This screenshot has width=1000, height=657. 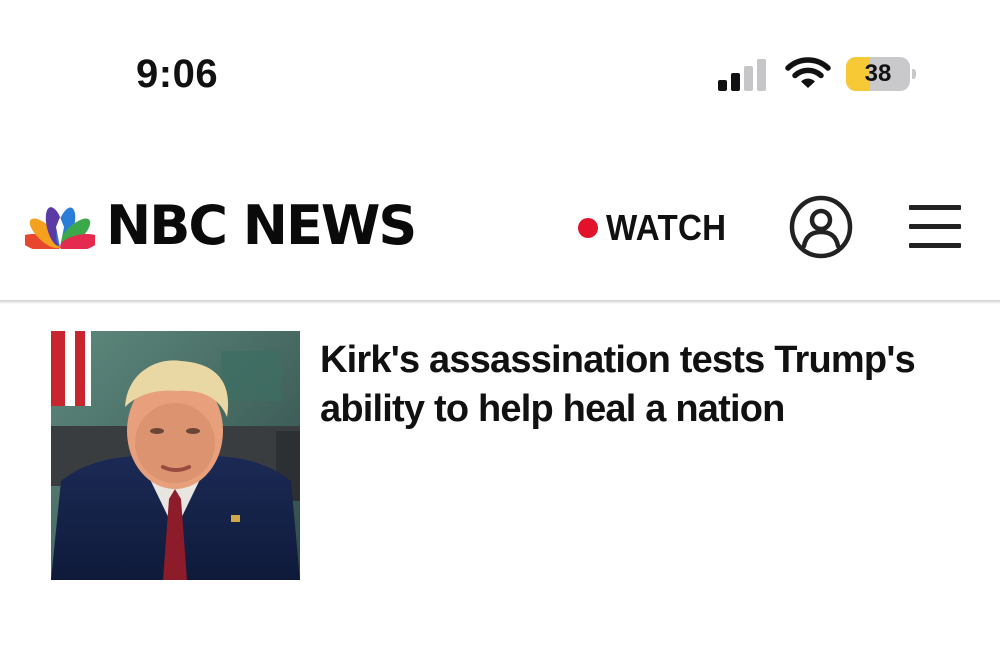 I want to click on watch-live-button: WATCH, so click(x=657, y=228).